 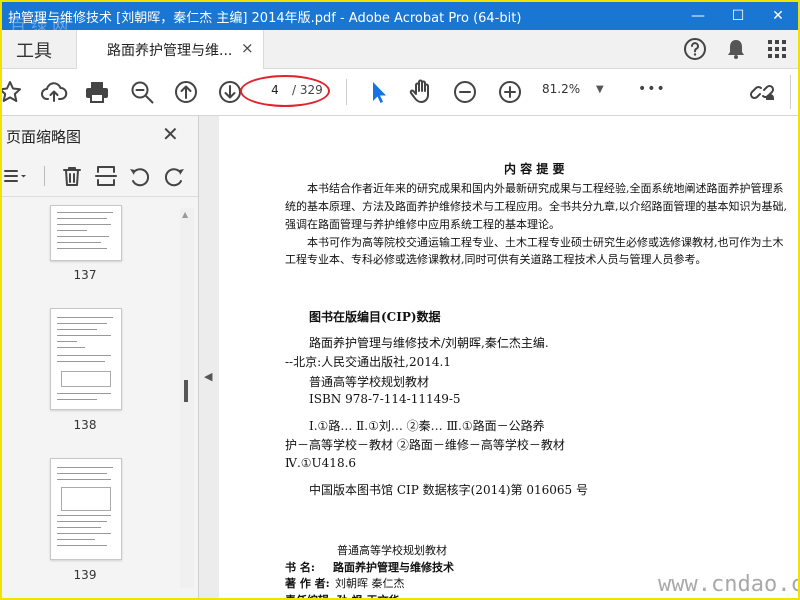 I want to click on rotate-counterclockwise-icon, so click(x=140, y=176).